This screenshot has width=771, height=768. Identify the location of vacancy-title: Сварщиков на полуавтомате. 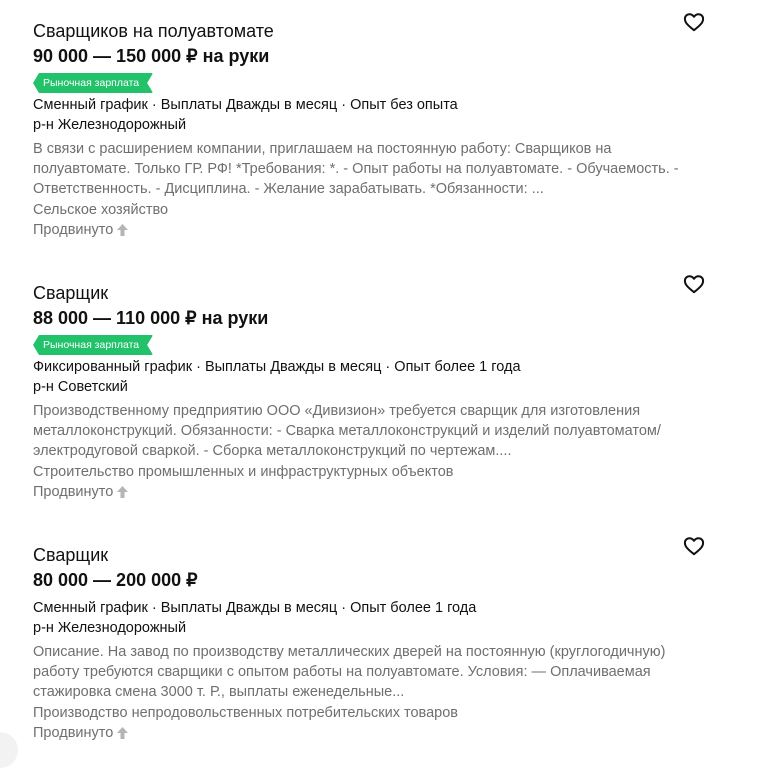
(383, 31).